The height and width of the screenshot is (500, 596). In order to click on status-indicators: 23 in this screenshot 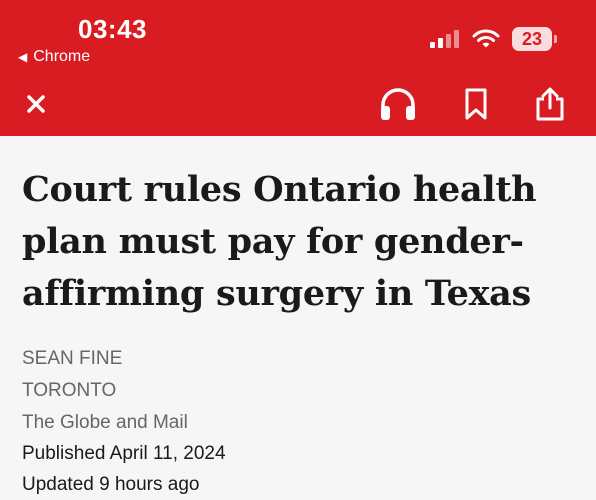, I will do `click(493, 39)`.